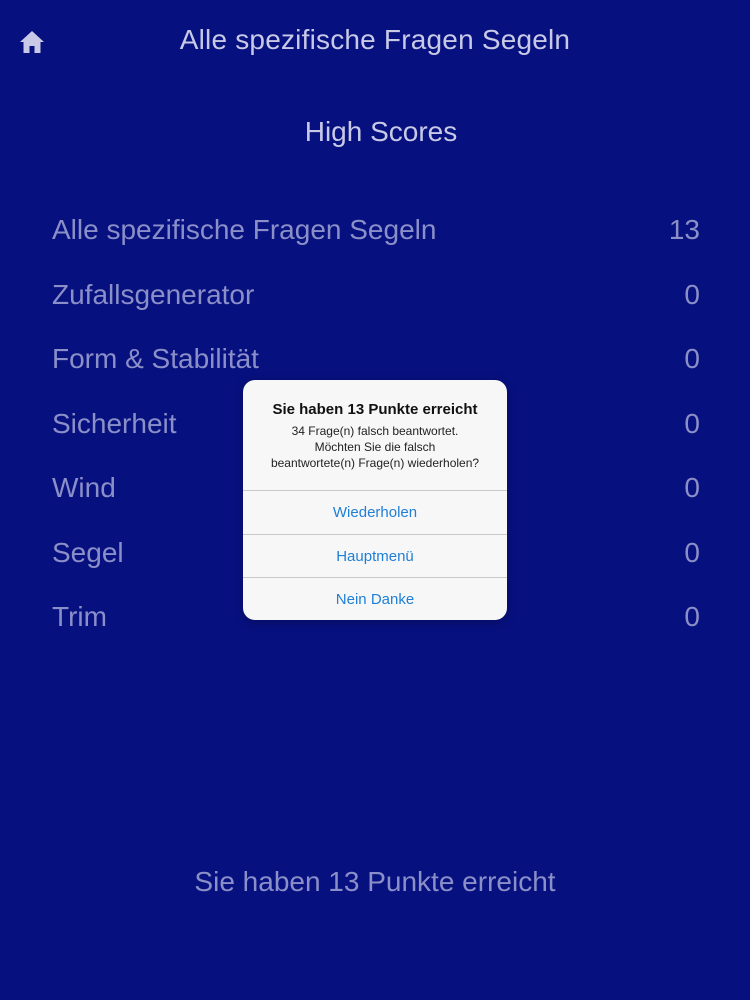 The height and width of the screenshot is (1000, 750). Describe the element at coordinates (79, 616) in the screenshot. I see `score-category: Trim` at that location.